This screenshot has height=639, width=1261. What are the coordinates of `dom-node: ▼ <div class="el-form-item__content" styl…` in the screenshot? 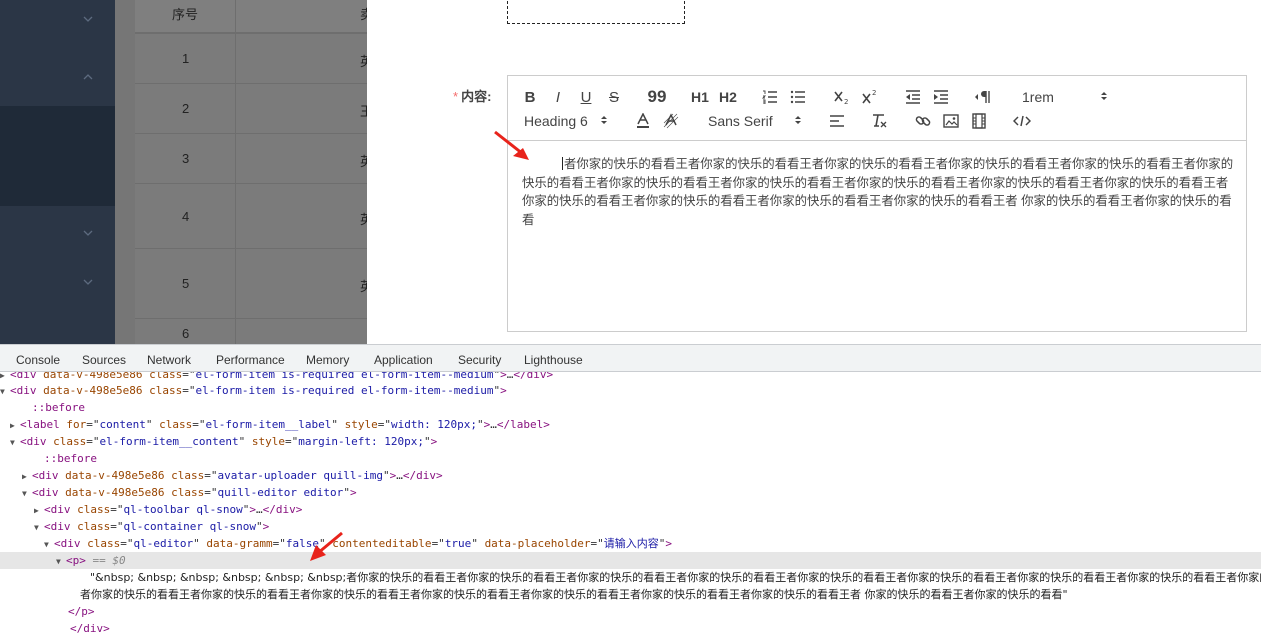 It's located at (630, 441).